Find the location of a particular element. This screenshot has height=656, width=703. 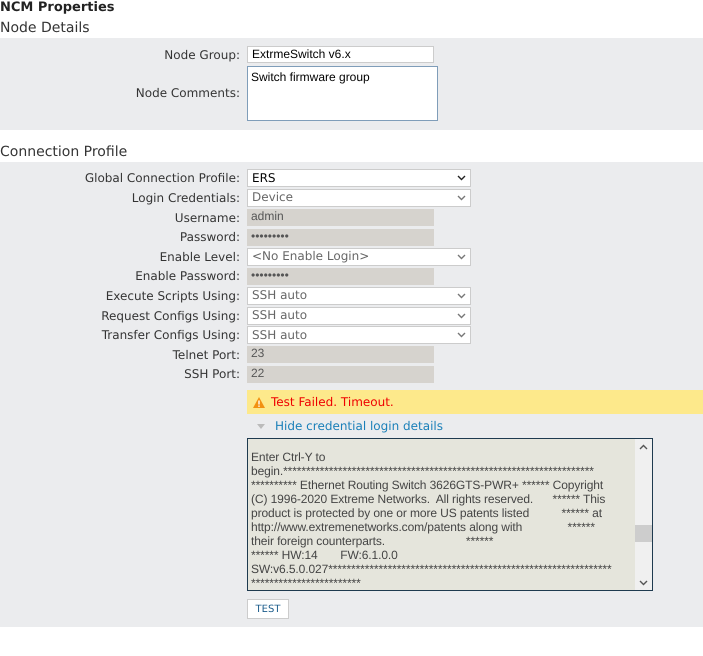

section-title: Node Details is located at coordinates (45, 28).